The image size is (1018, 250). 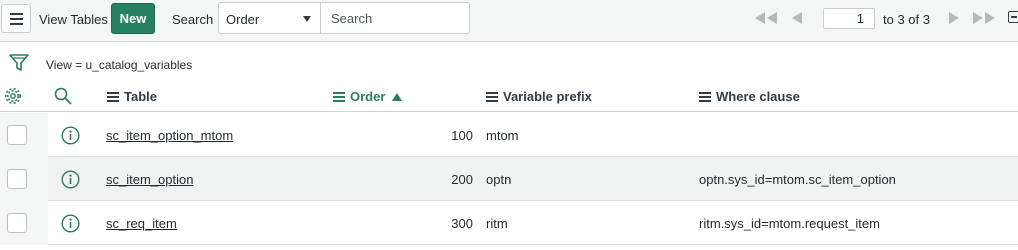 I want to click on column-header-where-clause: Where clause, so click(x=749, y=96).